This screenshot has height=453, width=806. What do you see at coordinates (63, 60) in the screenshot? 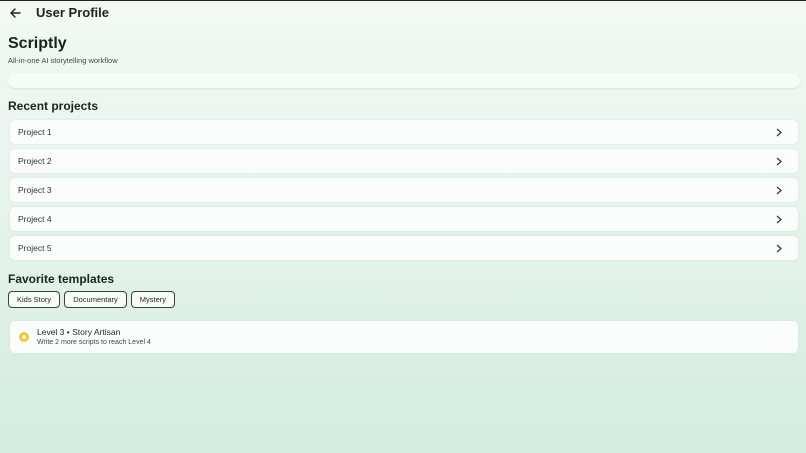
I see `app-tagline: All-in-one AI storytelling workflow` at bounding box center [63, 60].